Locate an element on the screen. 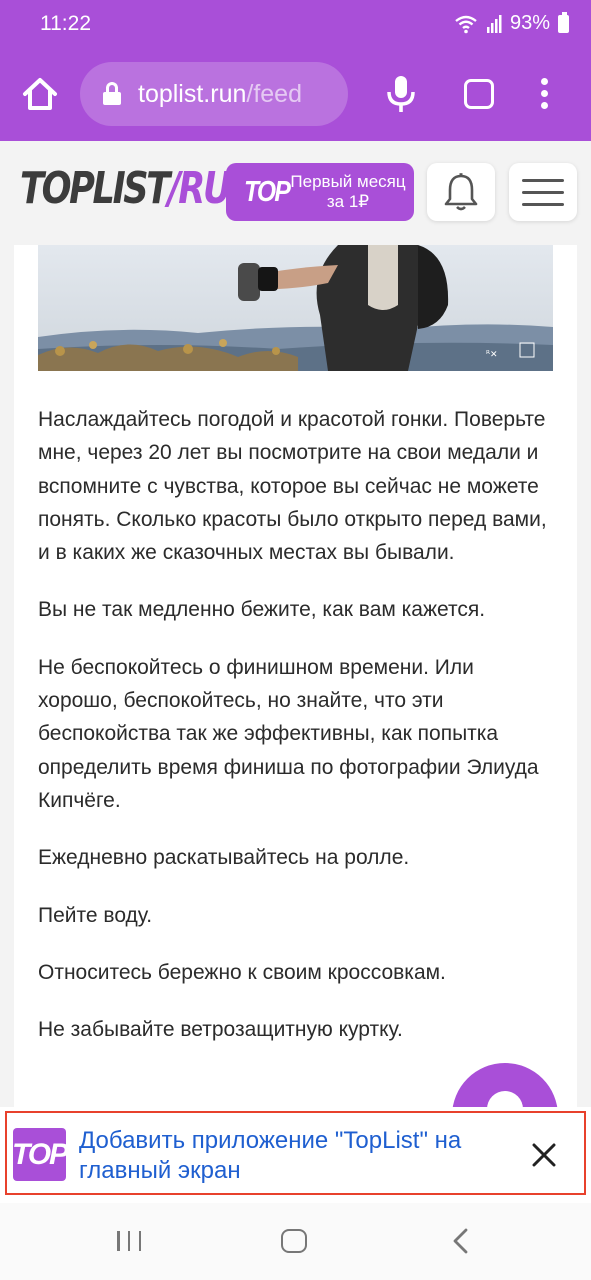 The width and height of the screenshot is (591, 1280). back-icon is located at coordinates (461, 1241).